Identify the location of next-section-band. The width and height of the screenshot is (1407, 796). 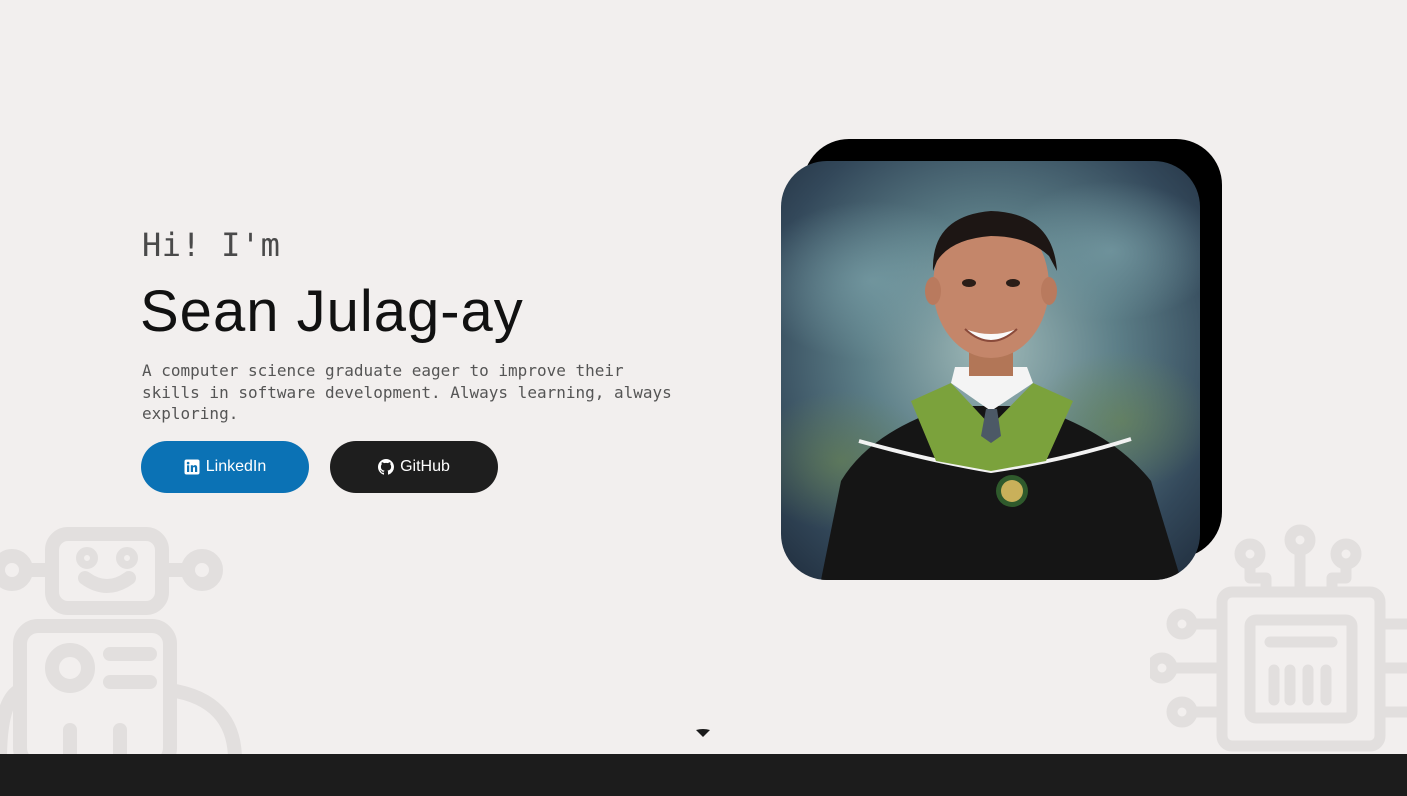
(703, 775).